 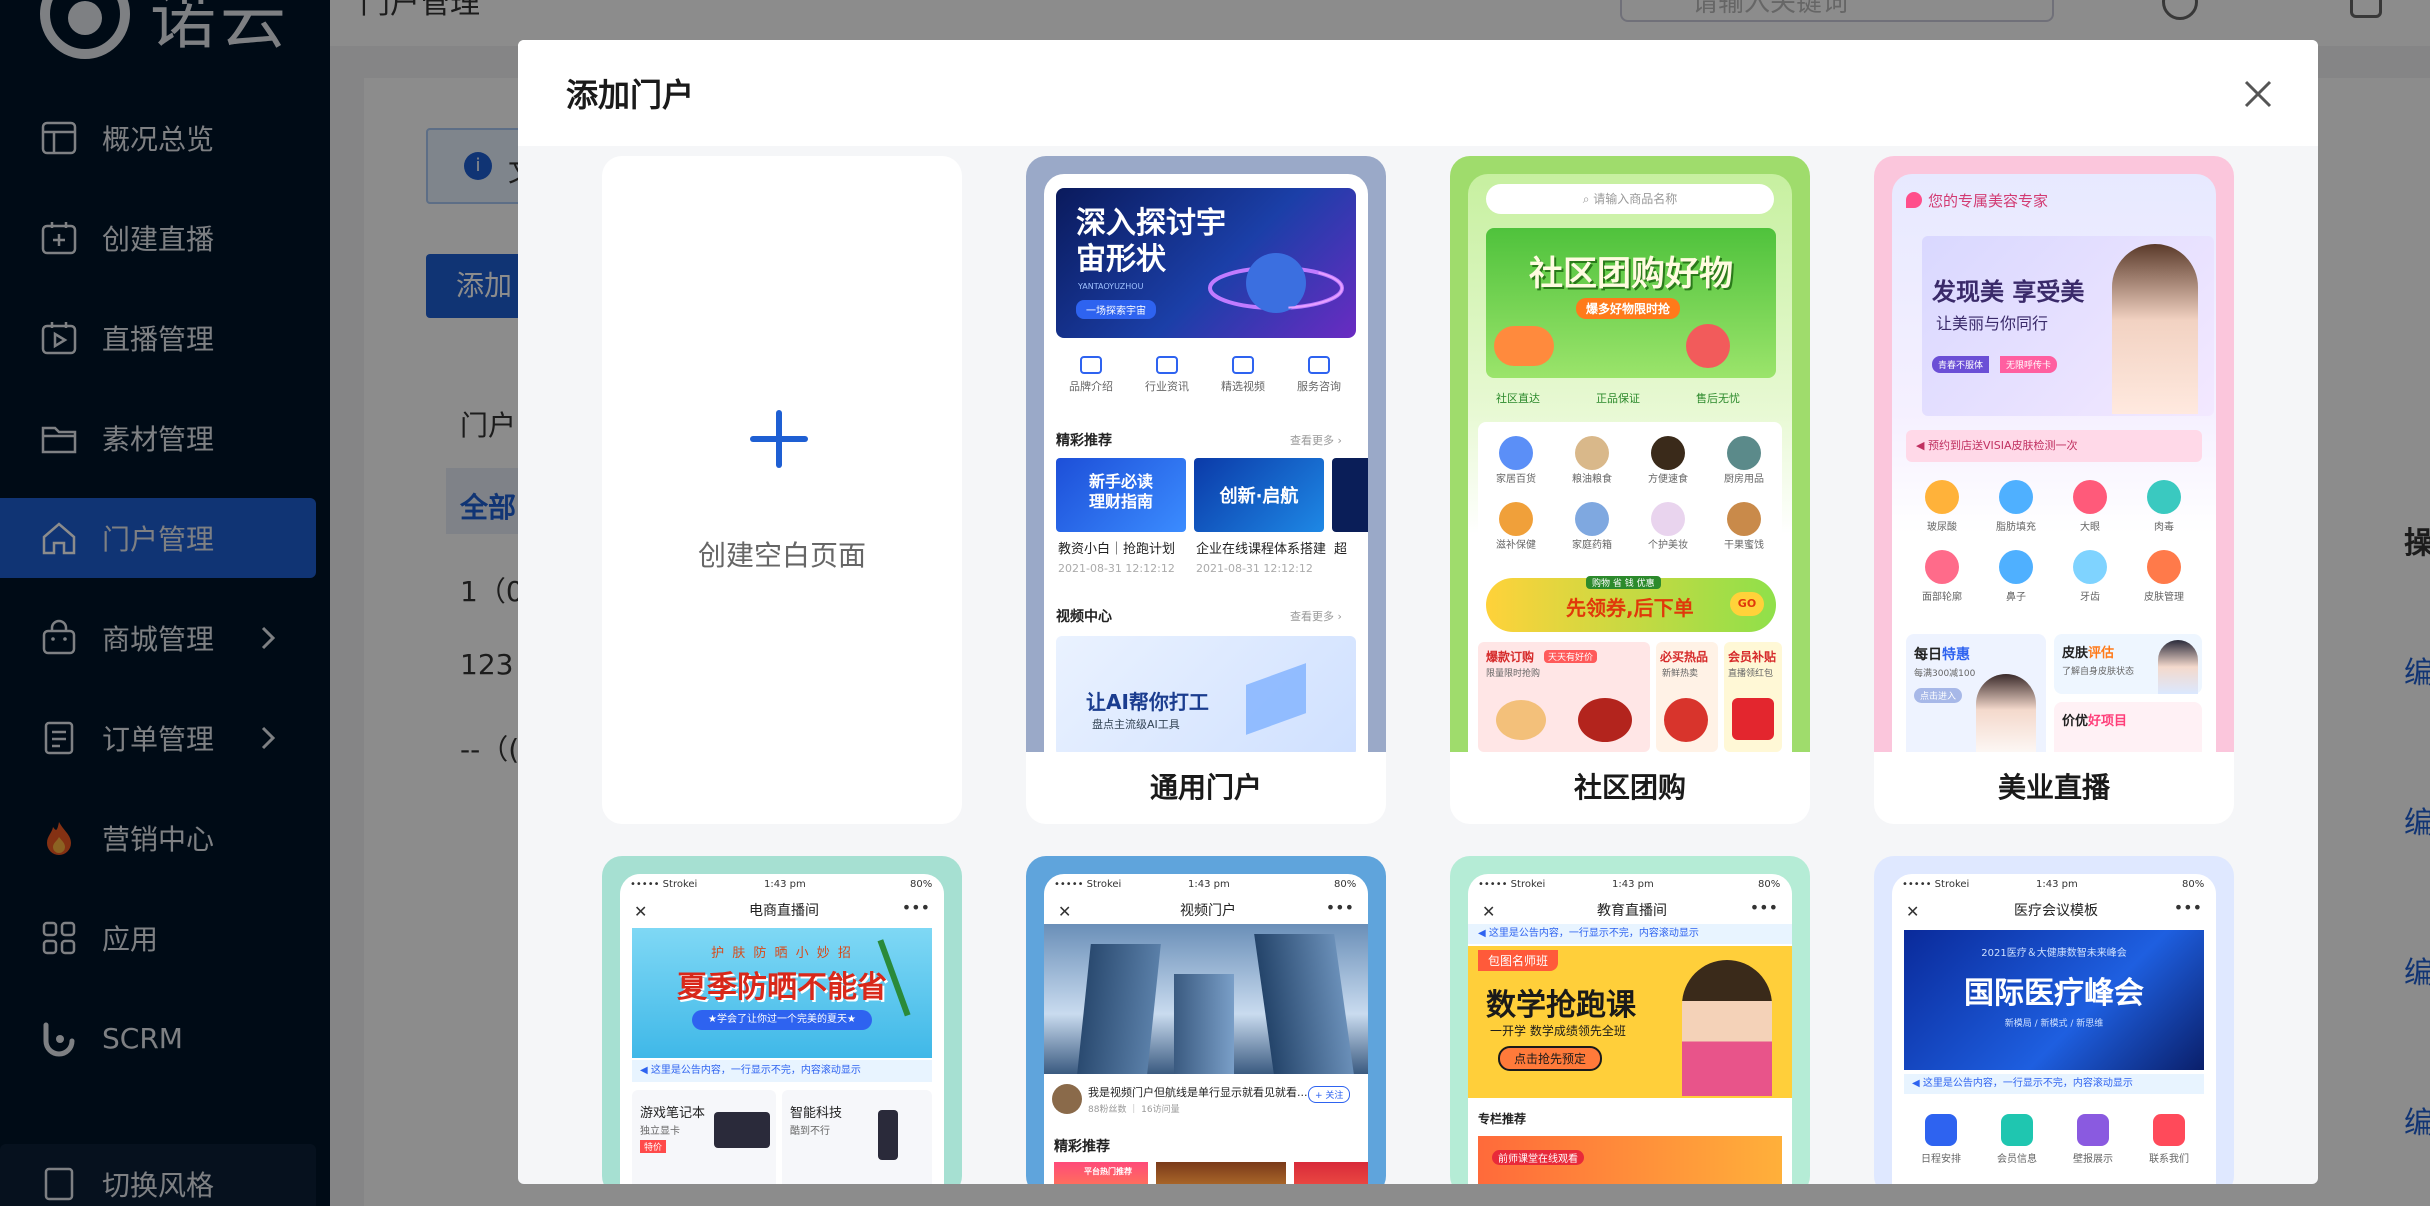 What do you see at coordinates (1111, 286) in the screenshot?
I see `banner-sub: YANTAOYUZHOU` at bounding box center [1111, 286].